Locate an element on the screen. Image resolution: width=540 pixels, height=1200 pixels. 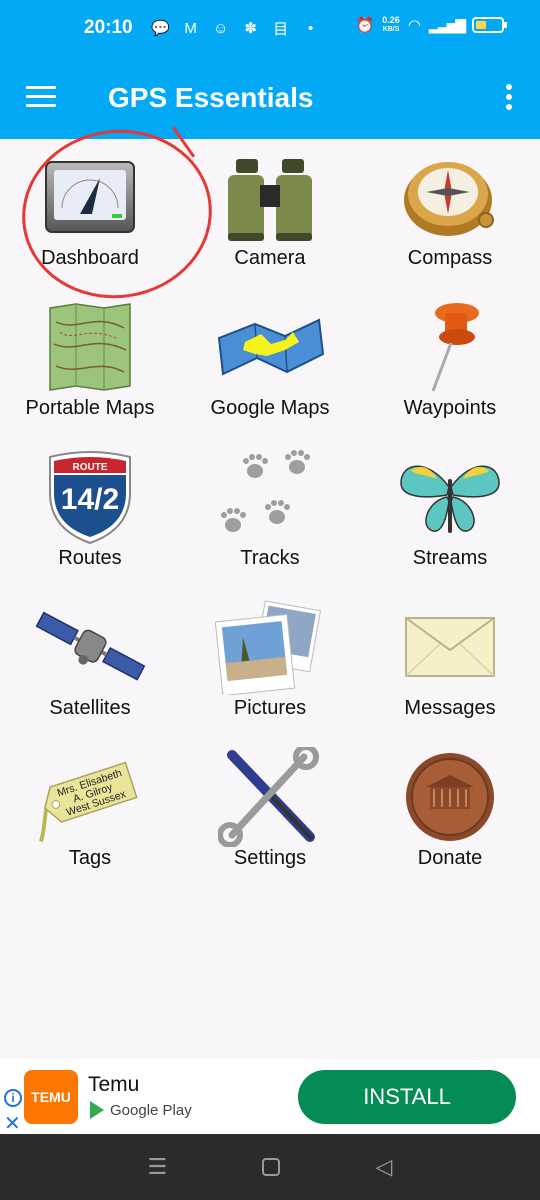
signal-icon: ▂▃▅▇ is located at coordinates (447, 24).